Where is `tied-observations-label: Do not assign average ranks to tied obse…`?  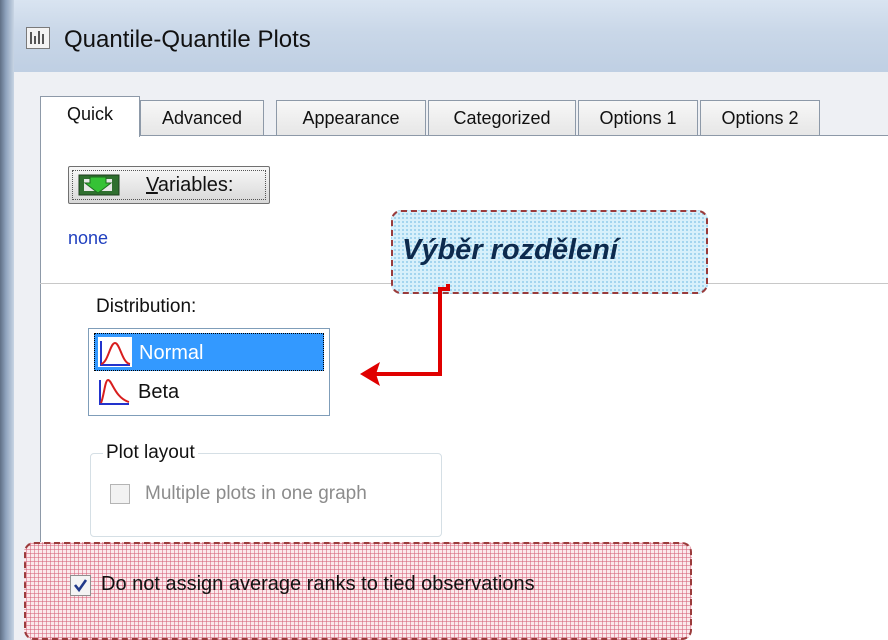 tied-observations-label: Do not assign average ranks to tied obse… is located at coordinates (318, 584).